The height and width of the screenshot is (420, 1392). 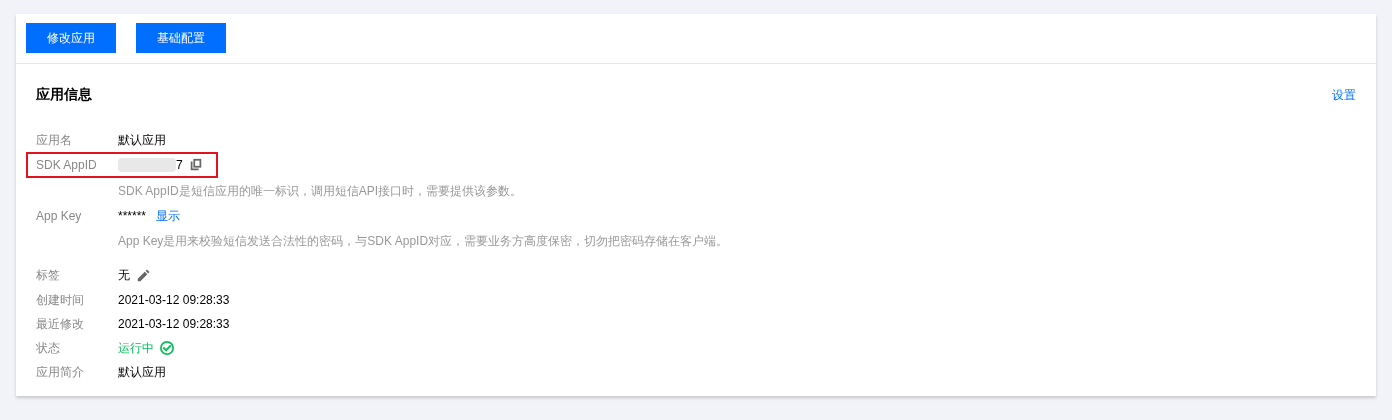 I want to click on field-label: 应用名, so click(x=54, y=140).